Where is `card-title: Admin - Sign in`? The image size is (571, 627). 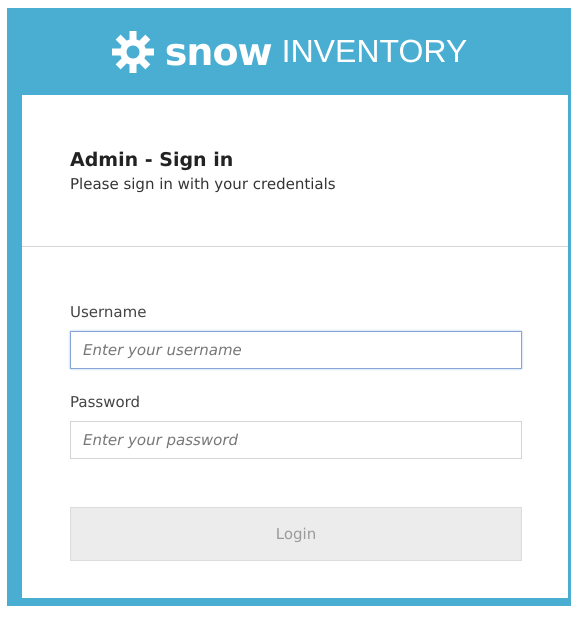 card-title: Admin - Sign in is located at coordinates (152, 160).